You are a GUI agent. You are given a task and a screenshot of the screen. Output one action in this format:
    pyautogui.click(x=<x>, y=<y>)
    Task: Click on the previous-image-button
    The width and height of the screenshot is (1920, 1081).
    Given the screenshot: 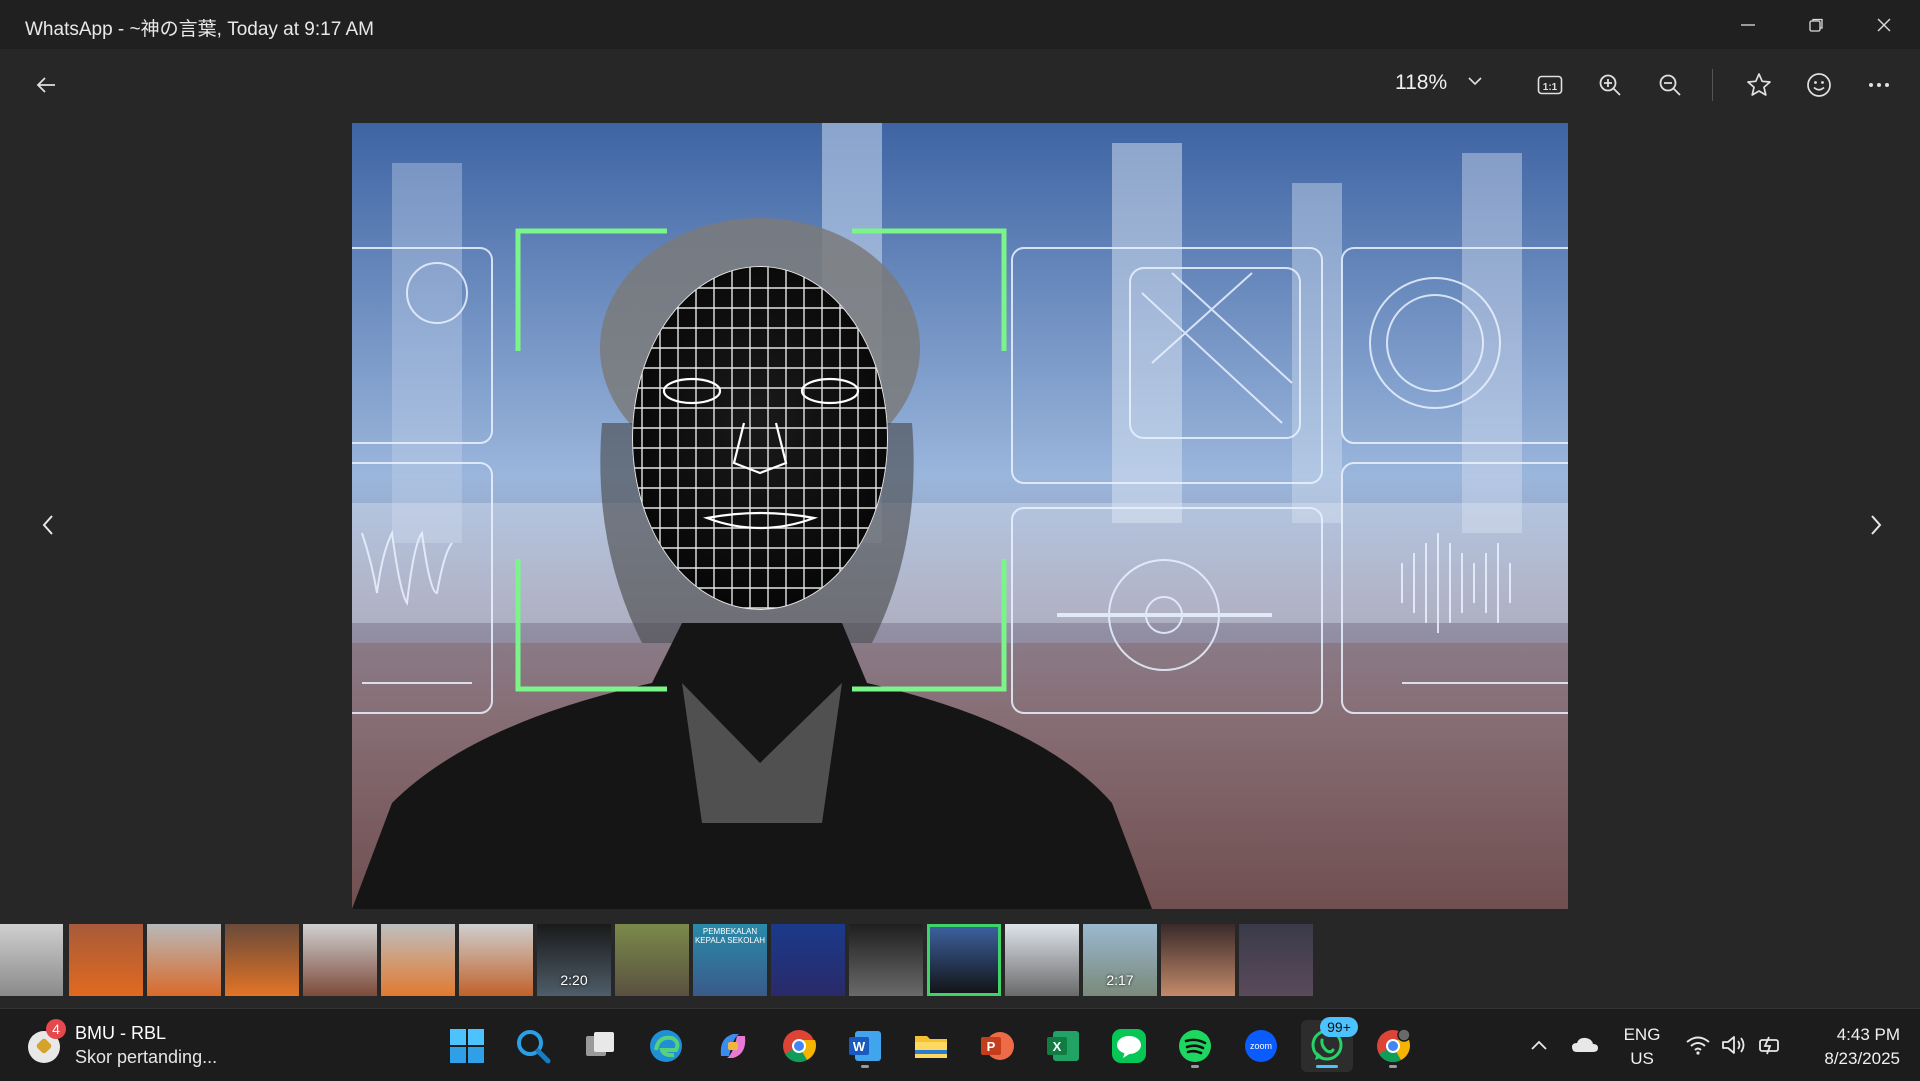 What is the action you would take?
    pyautogui.click(x=48, y=525)
    